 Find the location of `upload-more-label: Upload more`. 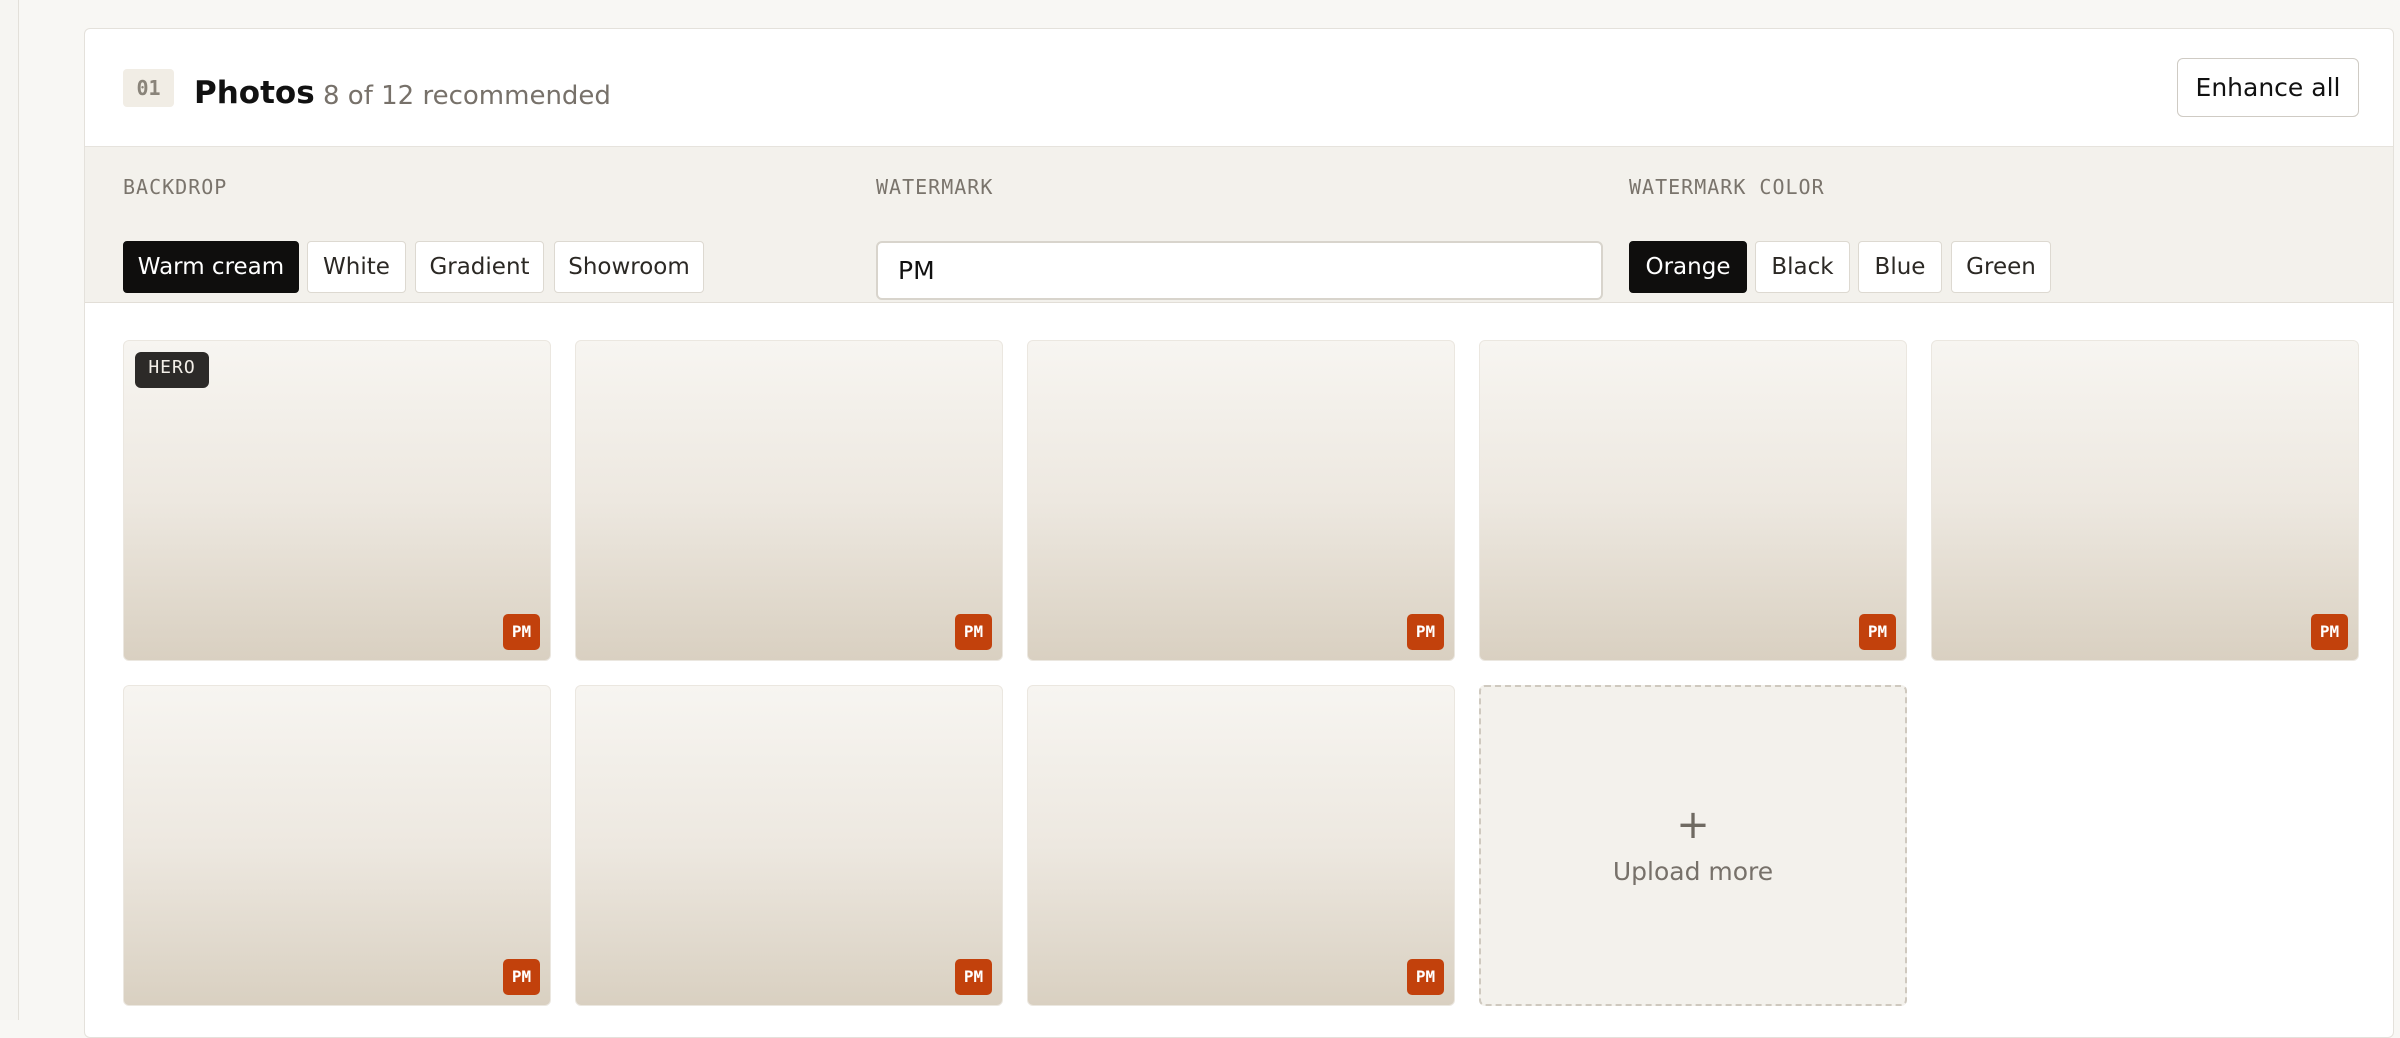

upload-more-label: Upload more is located at coordinates (1693, 871).